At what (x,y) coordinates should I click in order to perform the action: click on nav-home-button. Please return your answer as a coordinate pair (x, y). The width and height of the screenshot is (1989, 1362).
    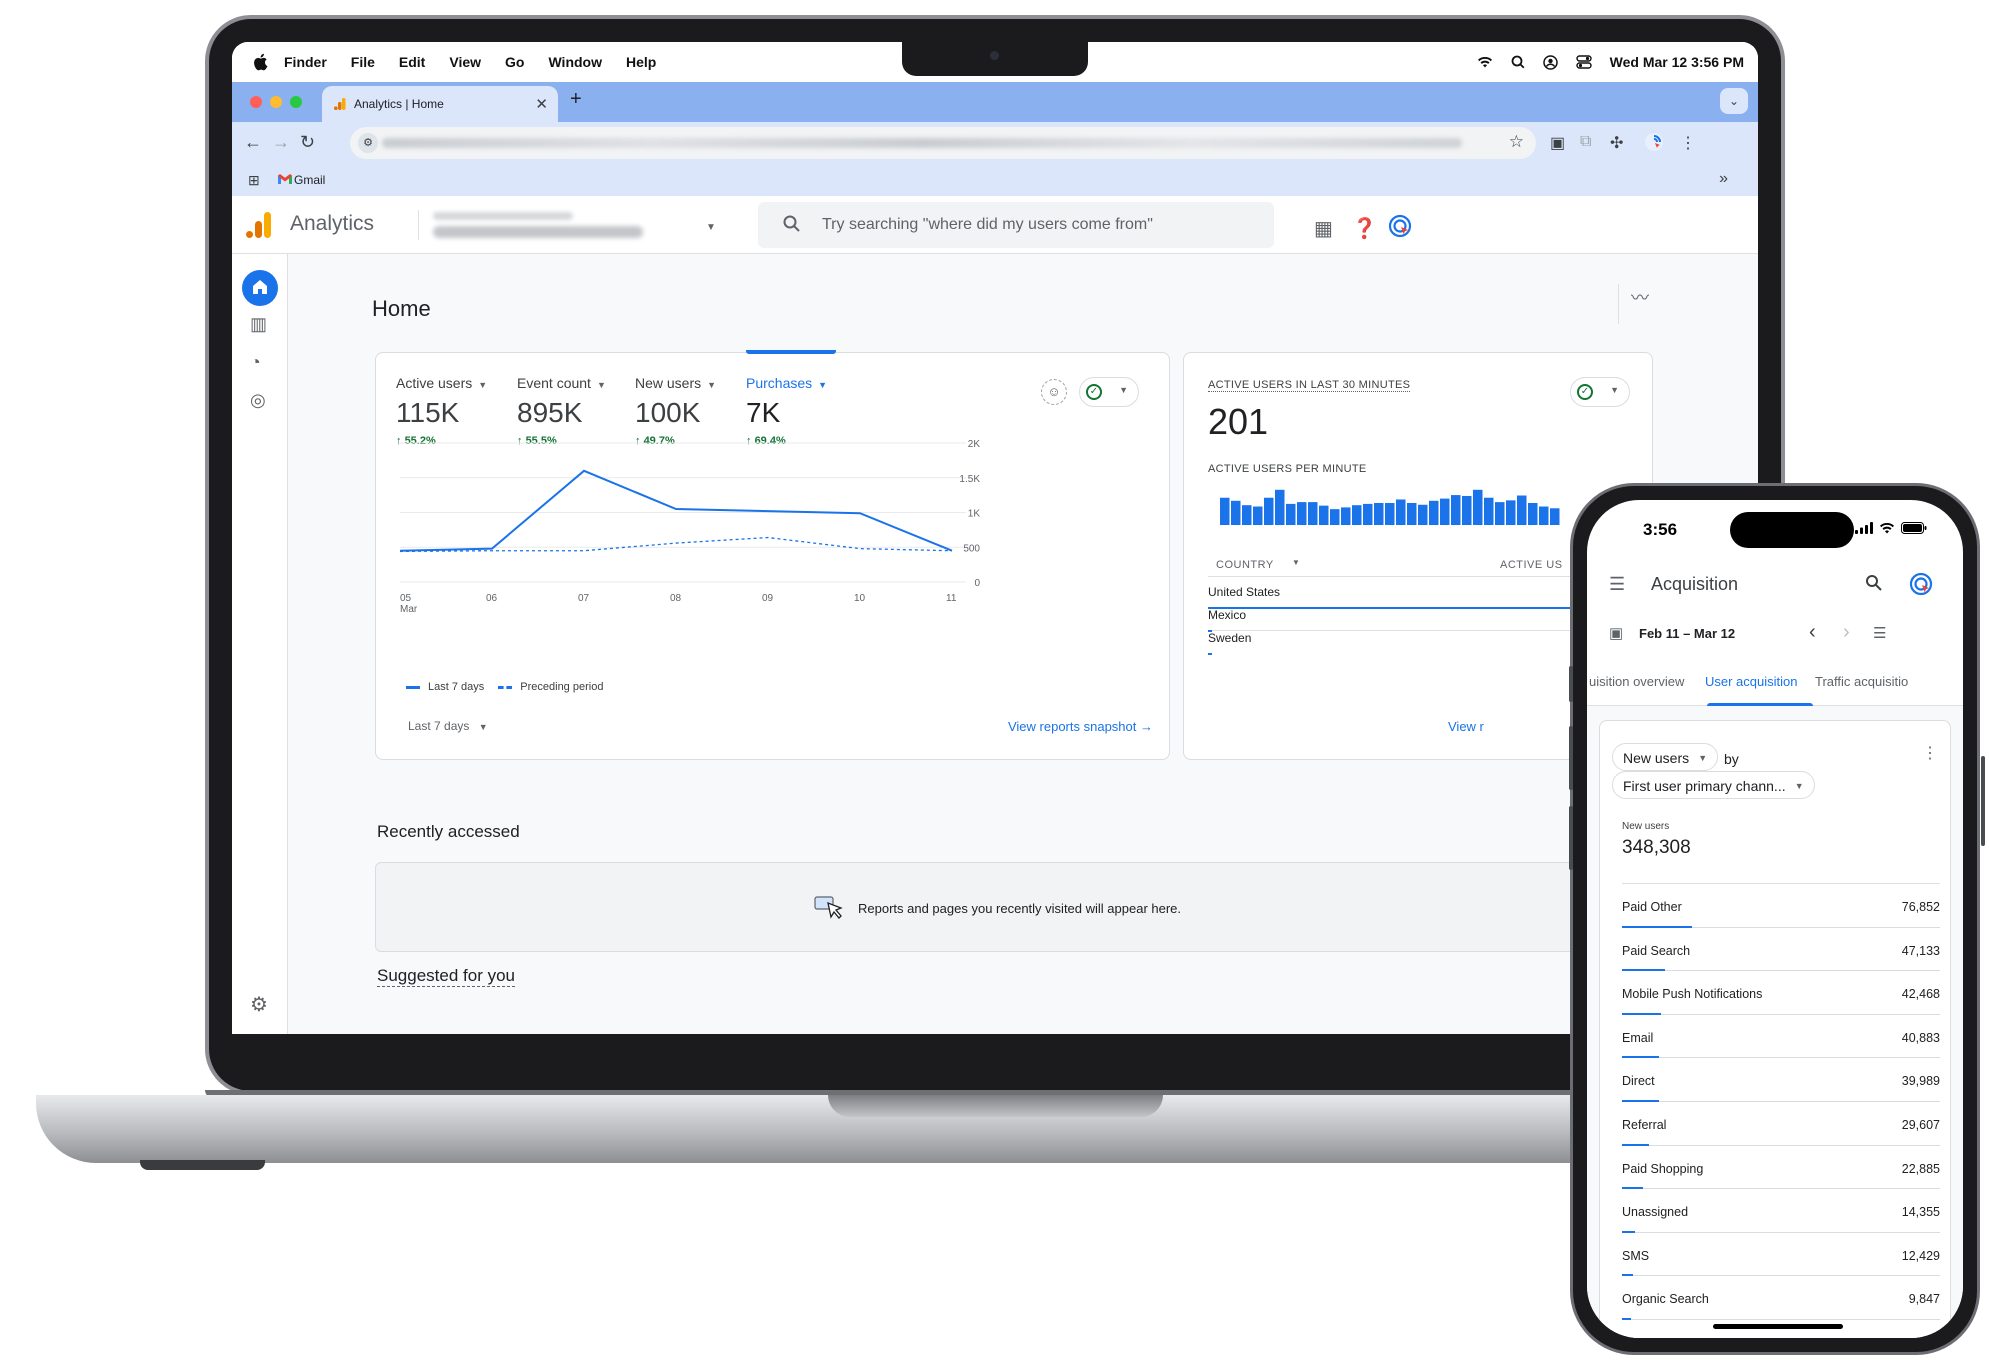
    Looking at the image, I should click on (260, 288).